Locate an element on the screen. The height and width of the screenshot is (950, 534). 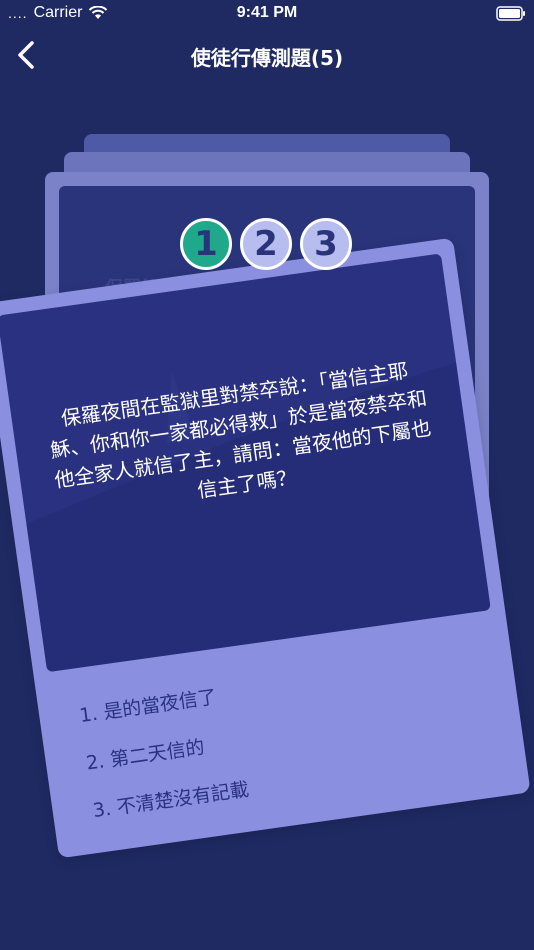
status-bar: .... Carrier 9:41 PM is located at coordinates (267, 14).